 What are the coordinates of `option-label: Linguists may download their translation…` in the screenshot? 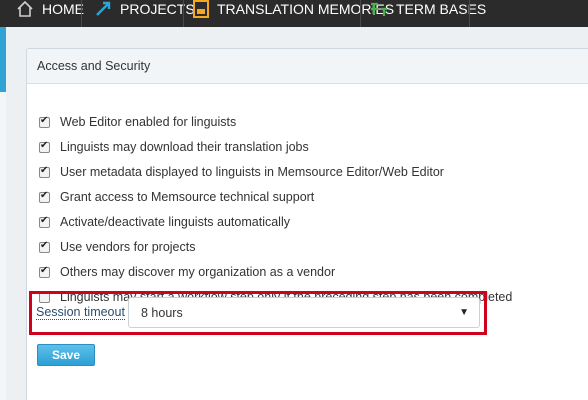 It's located at (184, 147).